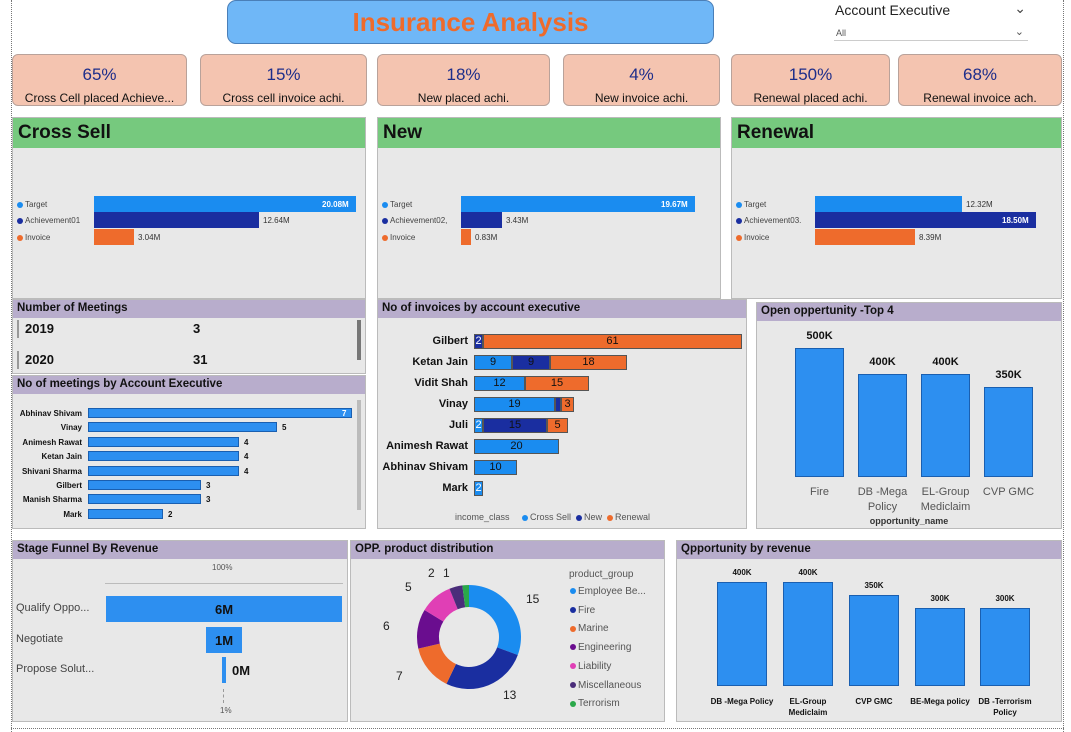 The image size is (1071, 732). What do you see at coordinates (599, 704) in the screenshot?
I see `legend-label: Terrorism` at bounding box center [599, 704].